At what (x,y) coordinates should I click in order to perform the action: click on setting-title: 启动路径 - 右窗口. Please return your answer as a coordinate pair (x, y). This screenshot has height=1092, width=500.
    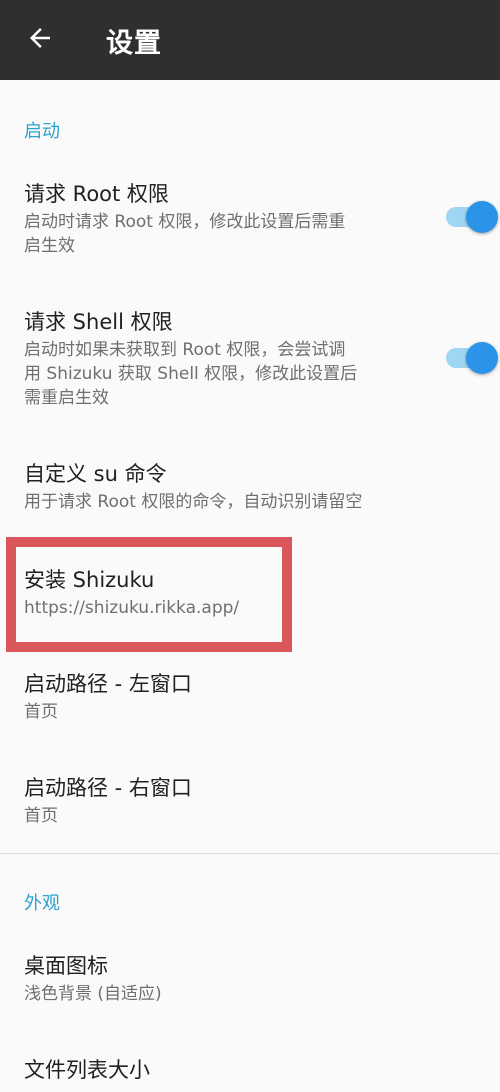
    Looking at the image, I should click on (108, 788).